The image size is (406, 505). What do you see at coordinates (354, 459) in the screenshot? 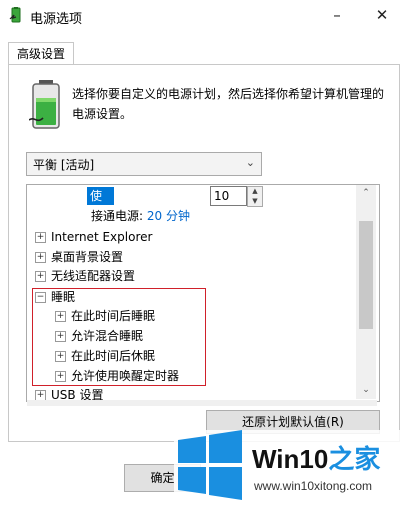
I see `watermark-brand-suffix: 之家` at bounding box center [354, 459].